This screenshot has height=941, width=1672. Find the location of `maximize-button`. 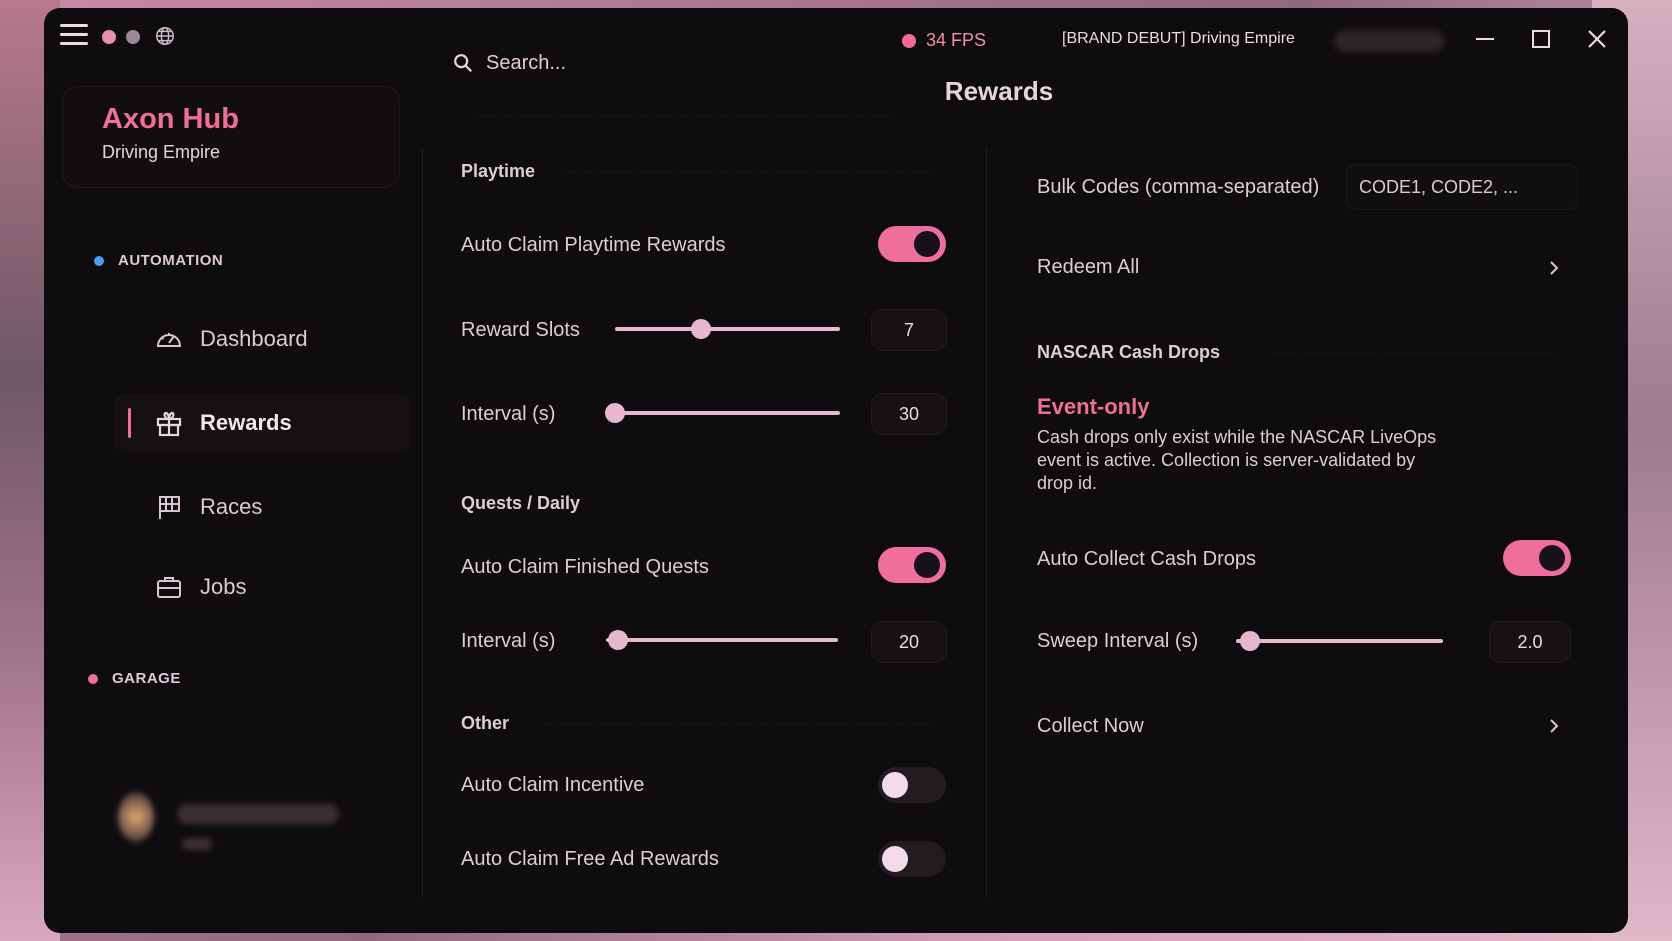

maximize-button is located at coordinates (1541, 39).